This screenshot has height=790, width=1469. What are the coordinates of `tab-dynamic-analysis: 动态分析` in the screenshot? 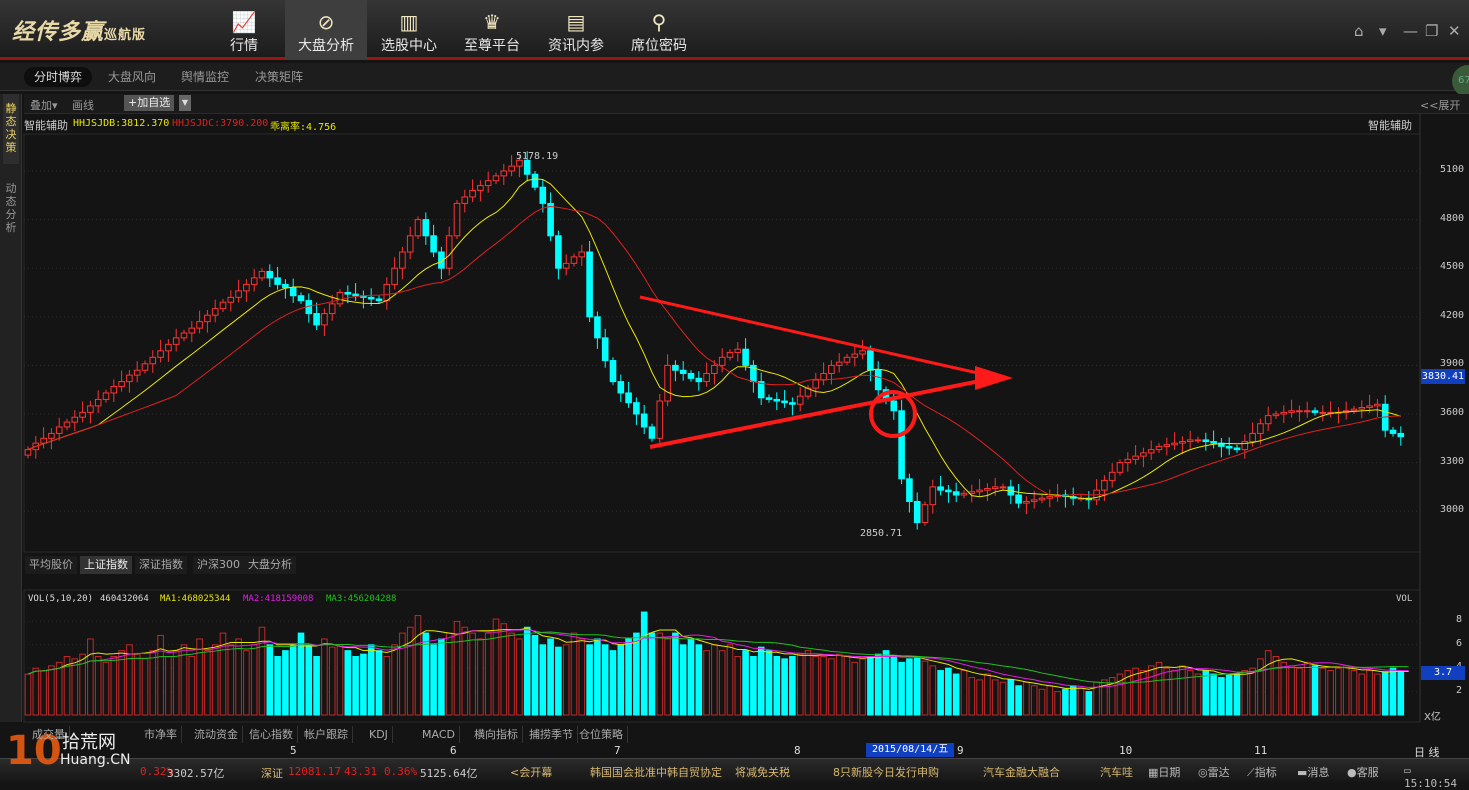 It's located at (11, 209).